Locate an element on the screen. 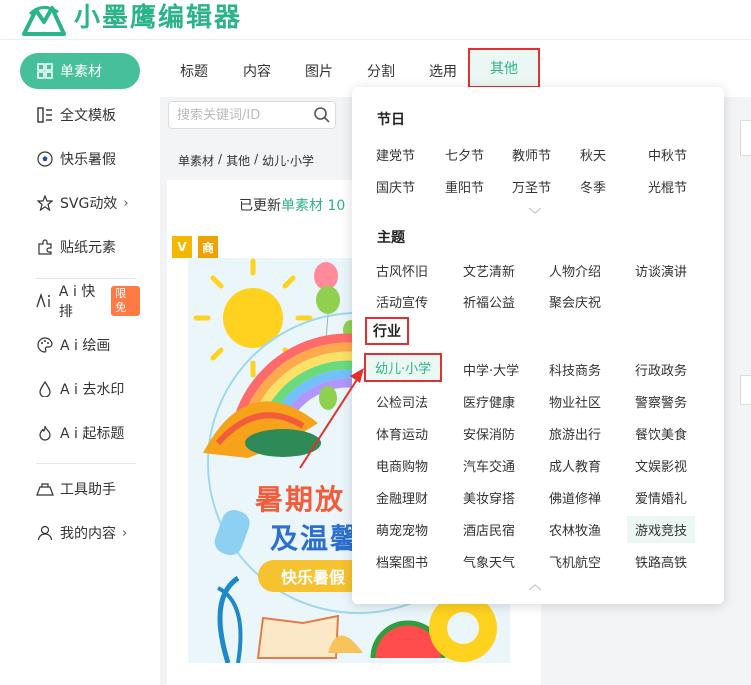 This screenshot has width=751, height=685. tab-other: 其他 is located at coordinates (504, 68).